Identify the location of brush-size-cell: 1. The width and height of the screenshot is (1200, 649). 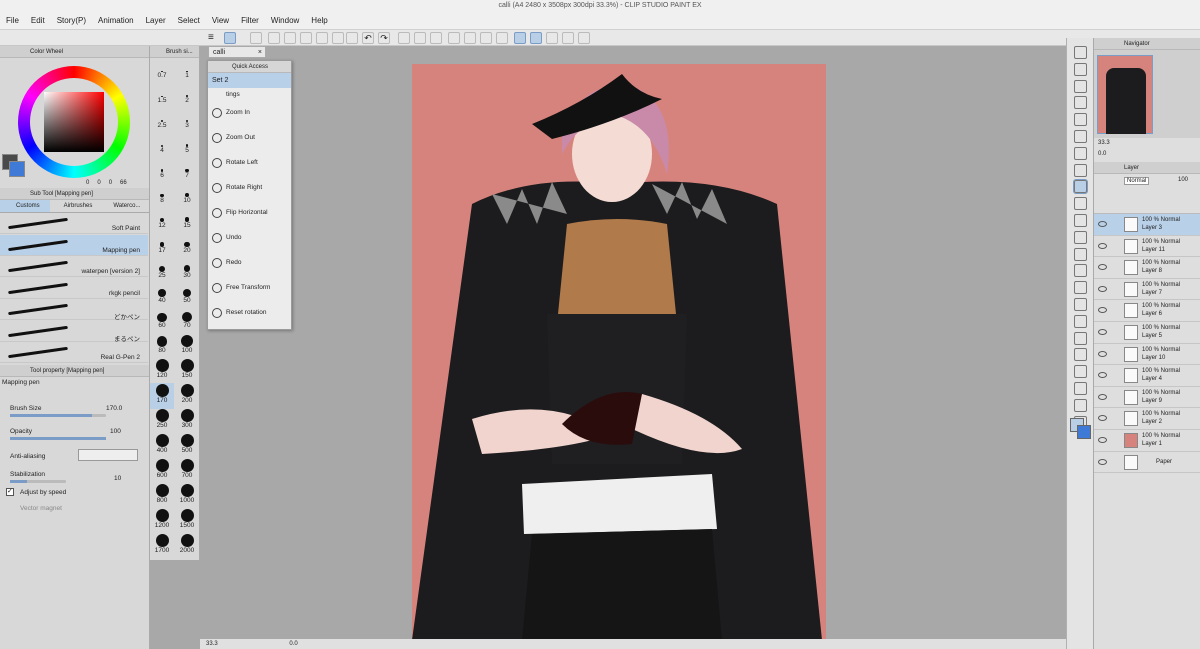
(187, 71).